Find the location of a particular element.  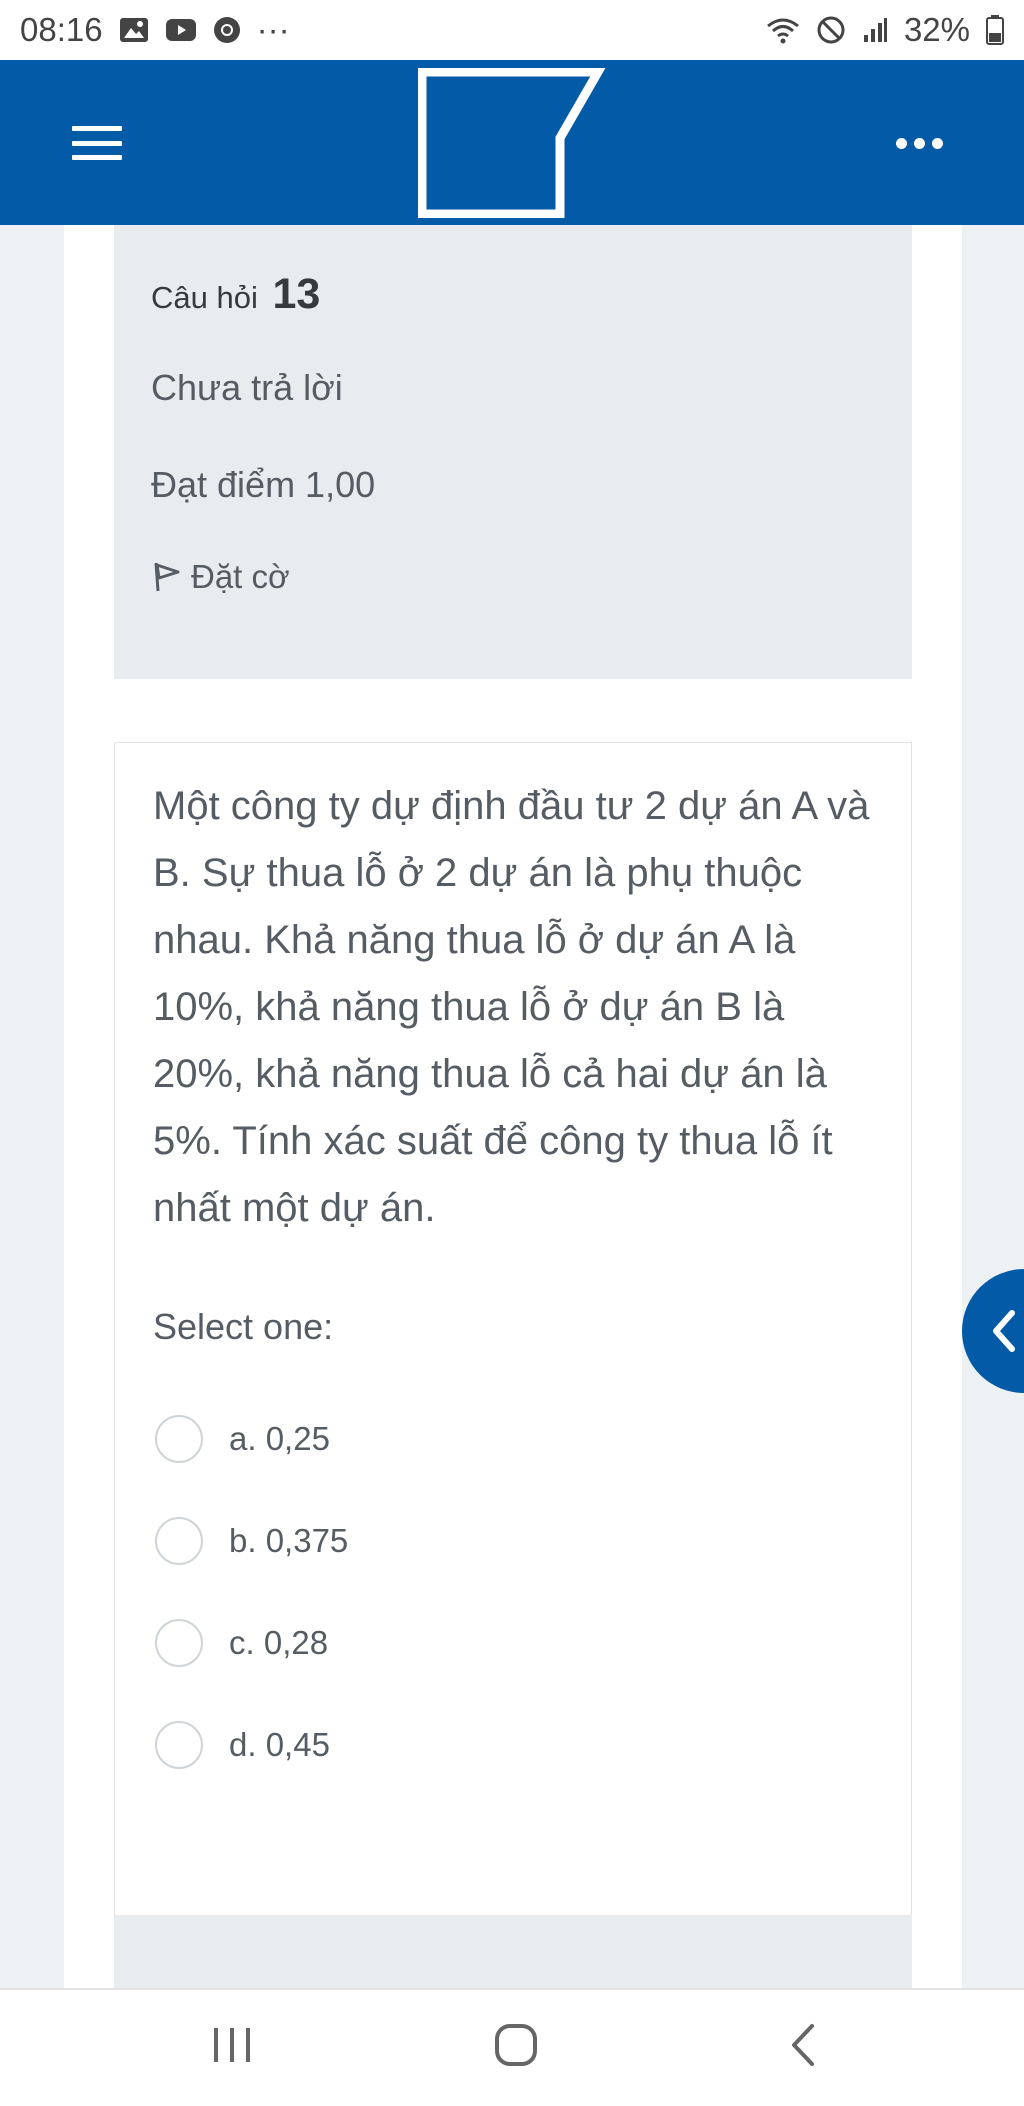

status-bar: 08:16 ··· 32% is located at coordinates (512, 30).